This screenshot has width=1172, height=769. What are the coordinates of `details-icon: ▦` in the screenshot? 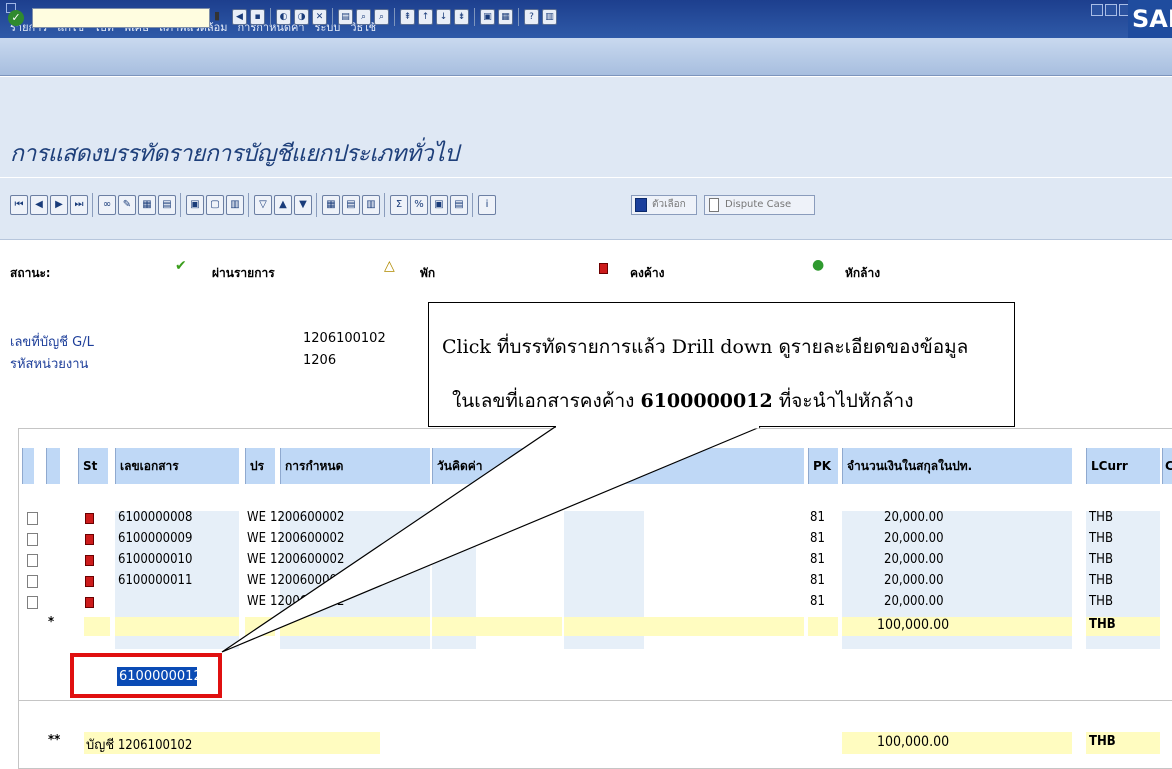 It's located at (147, 205).